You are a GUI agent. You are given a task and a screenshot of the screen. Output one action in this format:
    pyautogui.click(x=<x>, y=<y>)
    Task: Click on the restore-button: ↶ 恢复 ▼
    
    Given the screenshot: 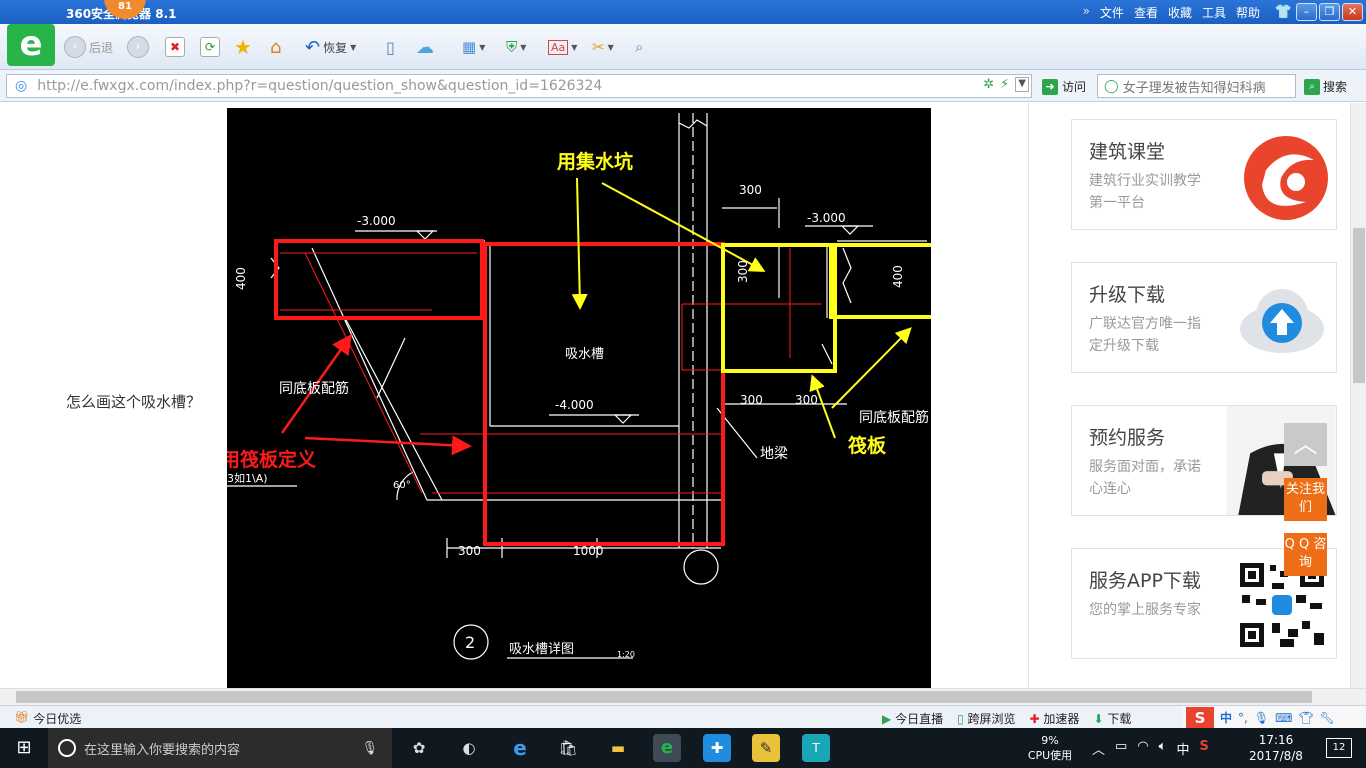 What is the action you would take?
    pyautogui.click(x=330, y=47)
    